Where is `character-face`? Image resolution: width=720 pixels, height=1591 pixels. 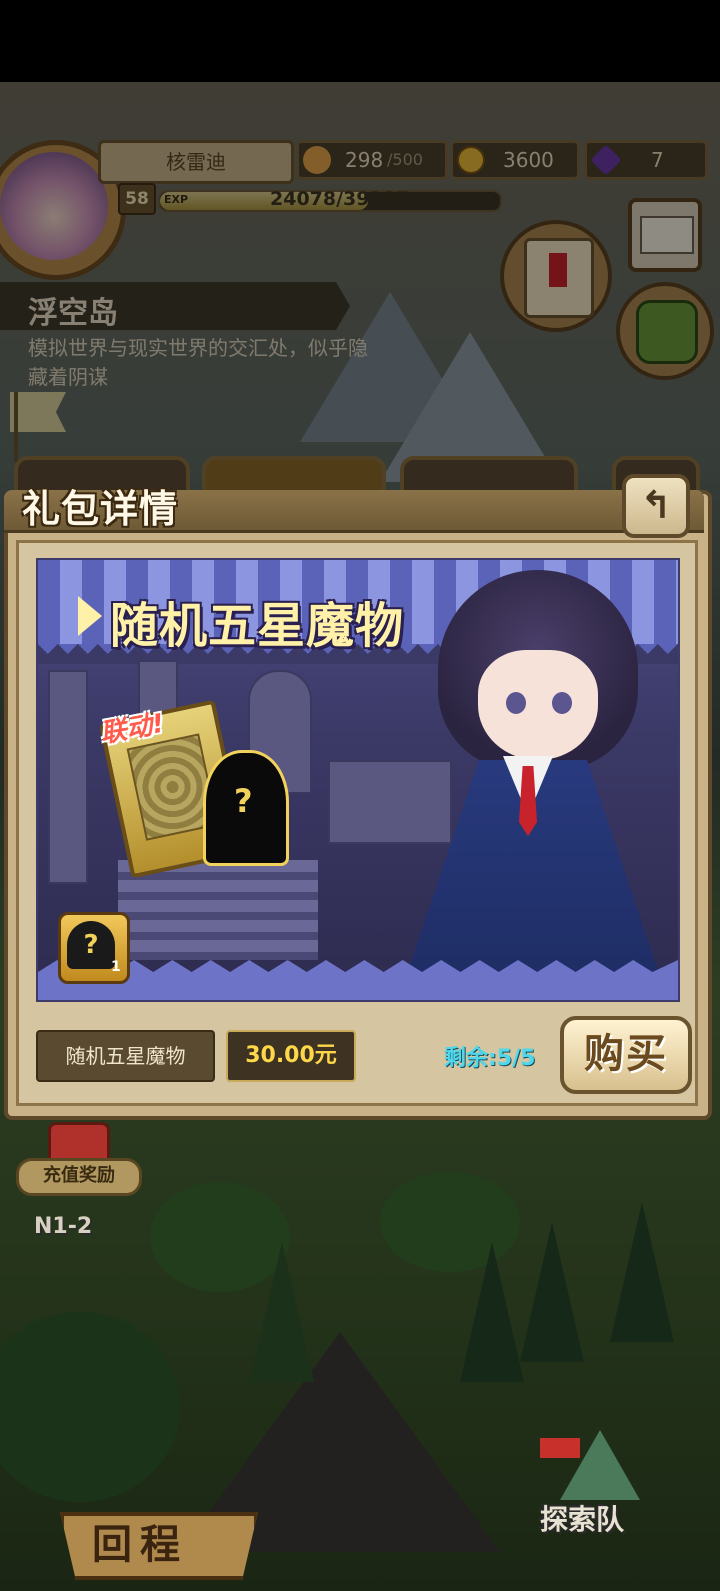 character-face is located at coordinates (538, 705).